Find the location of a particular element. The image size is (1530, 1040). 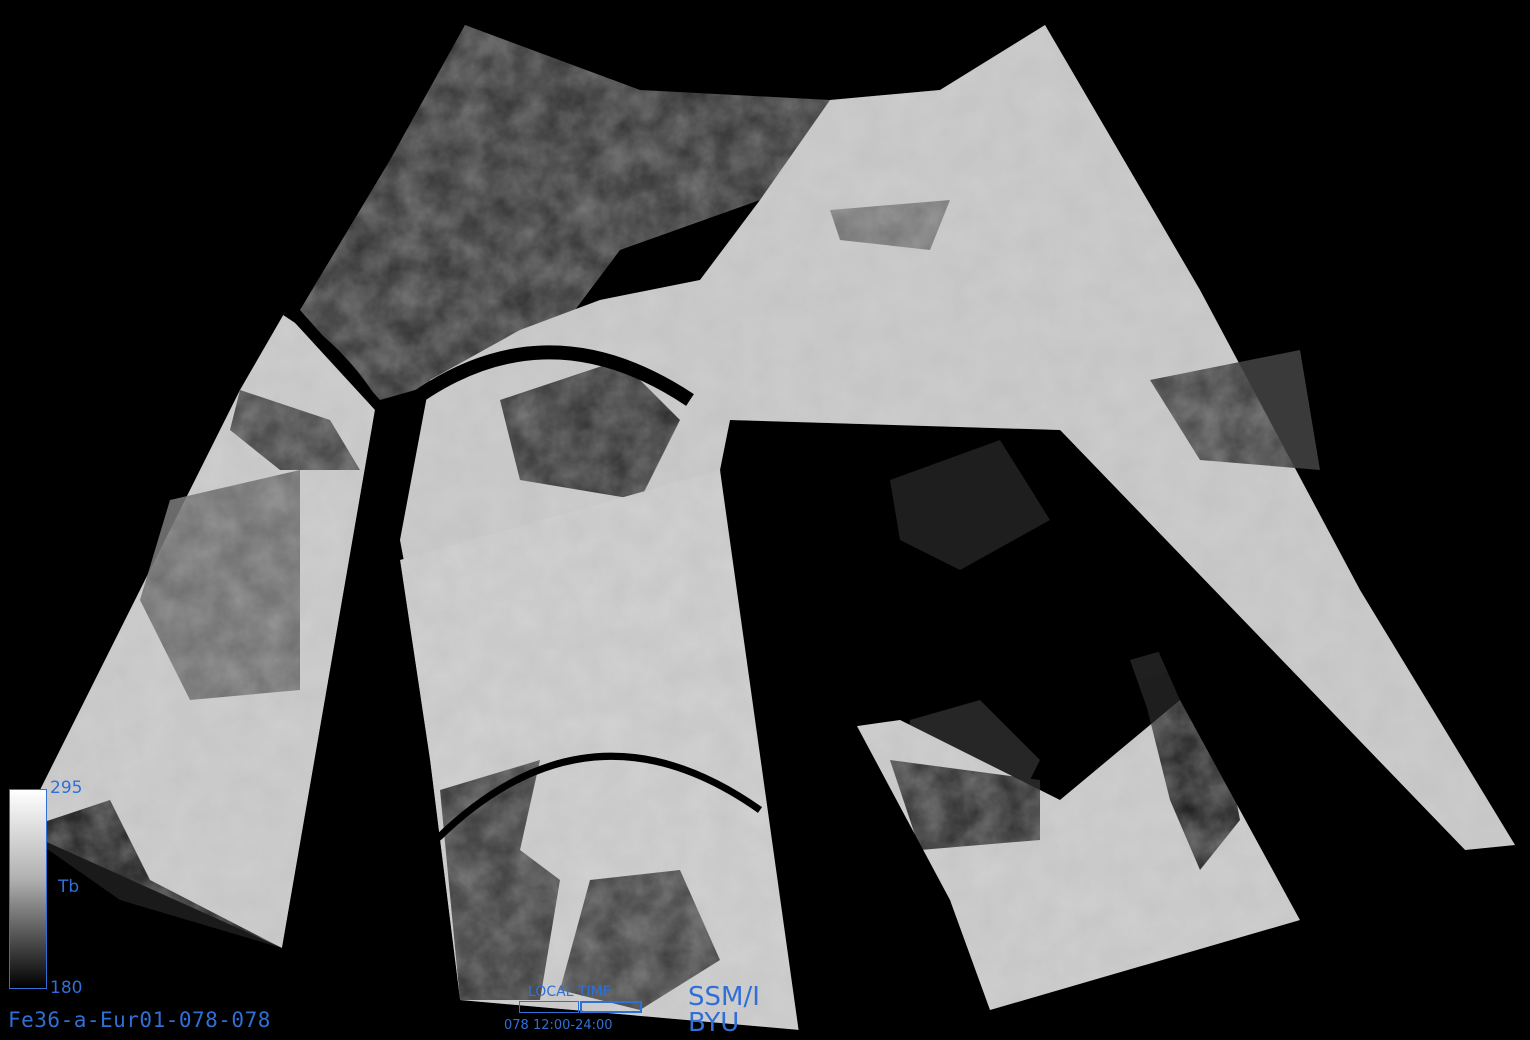

local-time-afternoon-box is located at coordinates (611, 1007).